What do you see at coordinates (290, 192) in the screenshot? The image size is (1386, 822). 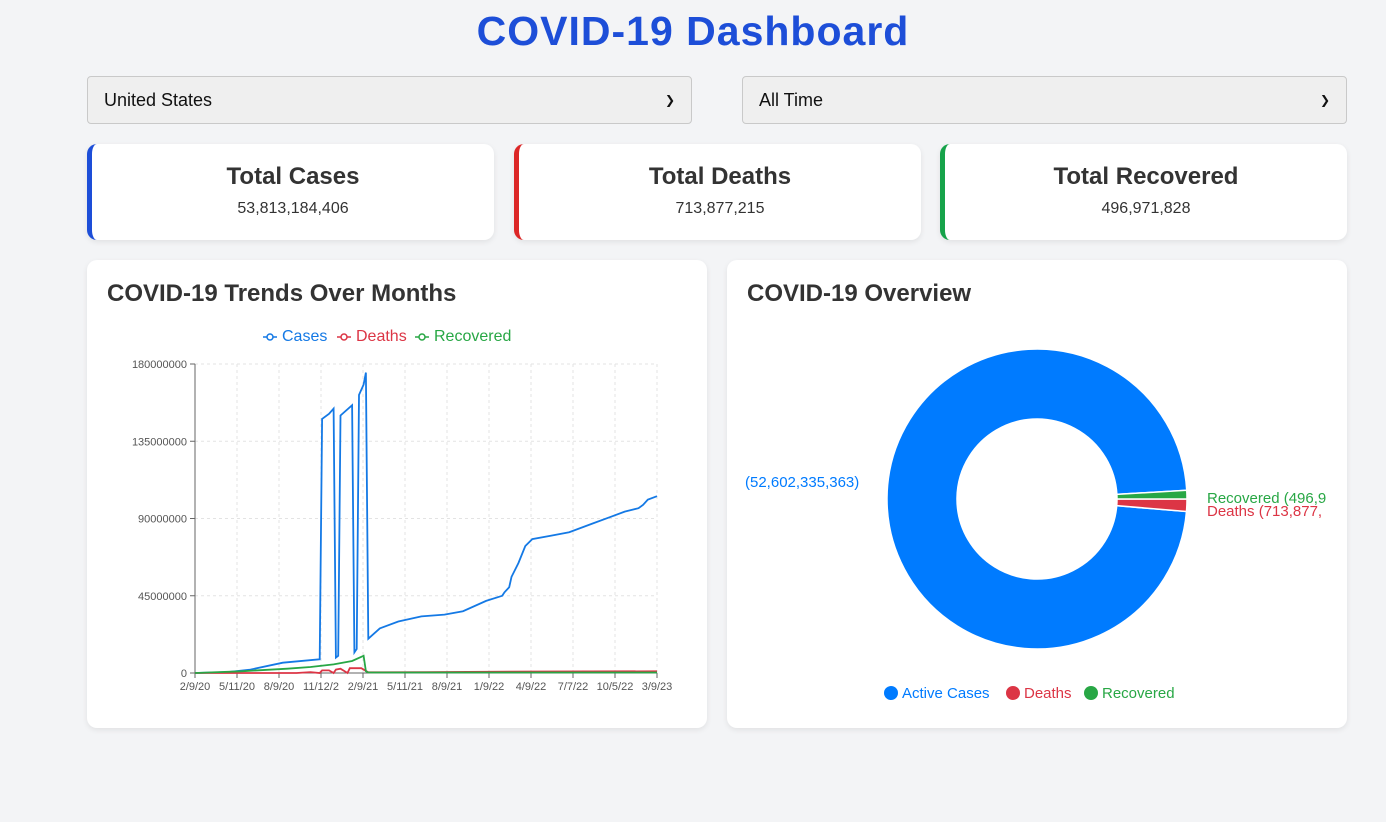 I see `total-cases-card: Total Cases 53,813,184,406` at bounding box center [290, 192].